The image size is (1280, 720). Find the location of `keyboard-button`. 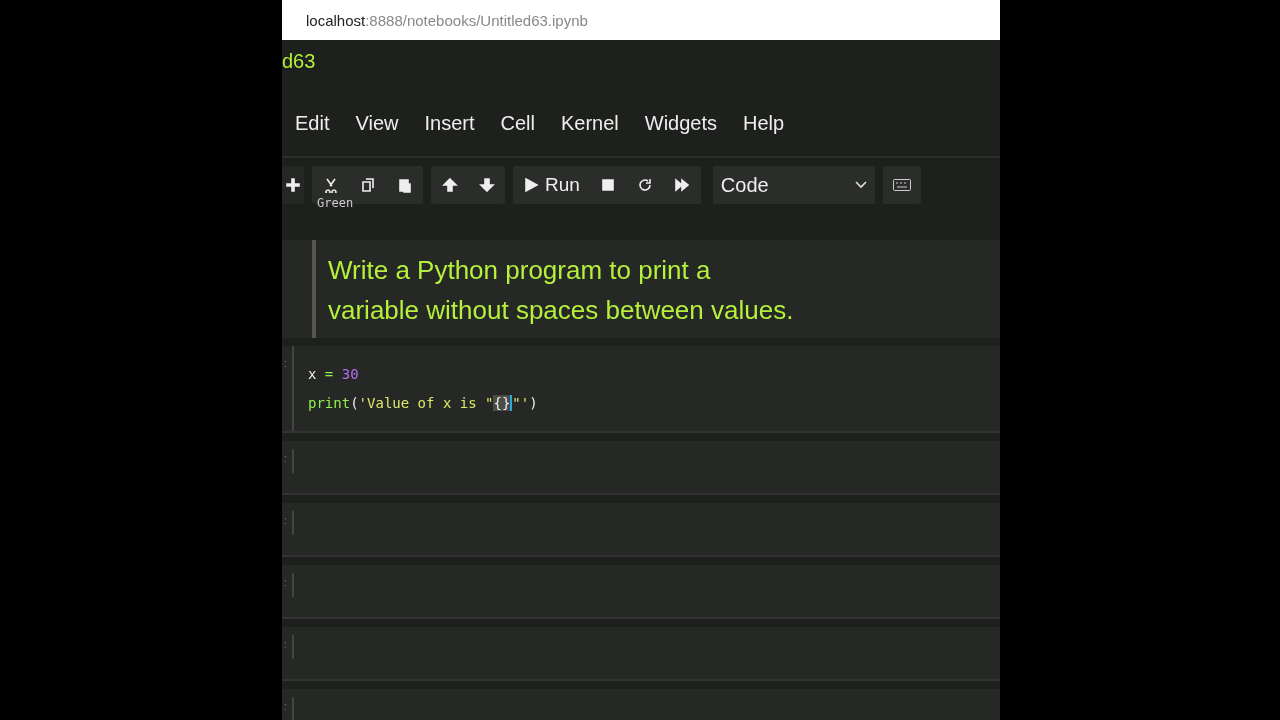

keyboard-button is located at coordinates (901, 185).